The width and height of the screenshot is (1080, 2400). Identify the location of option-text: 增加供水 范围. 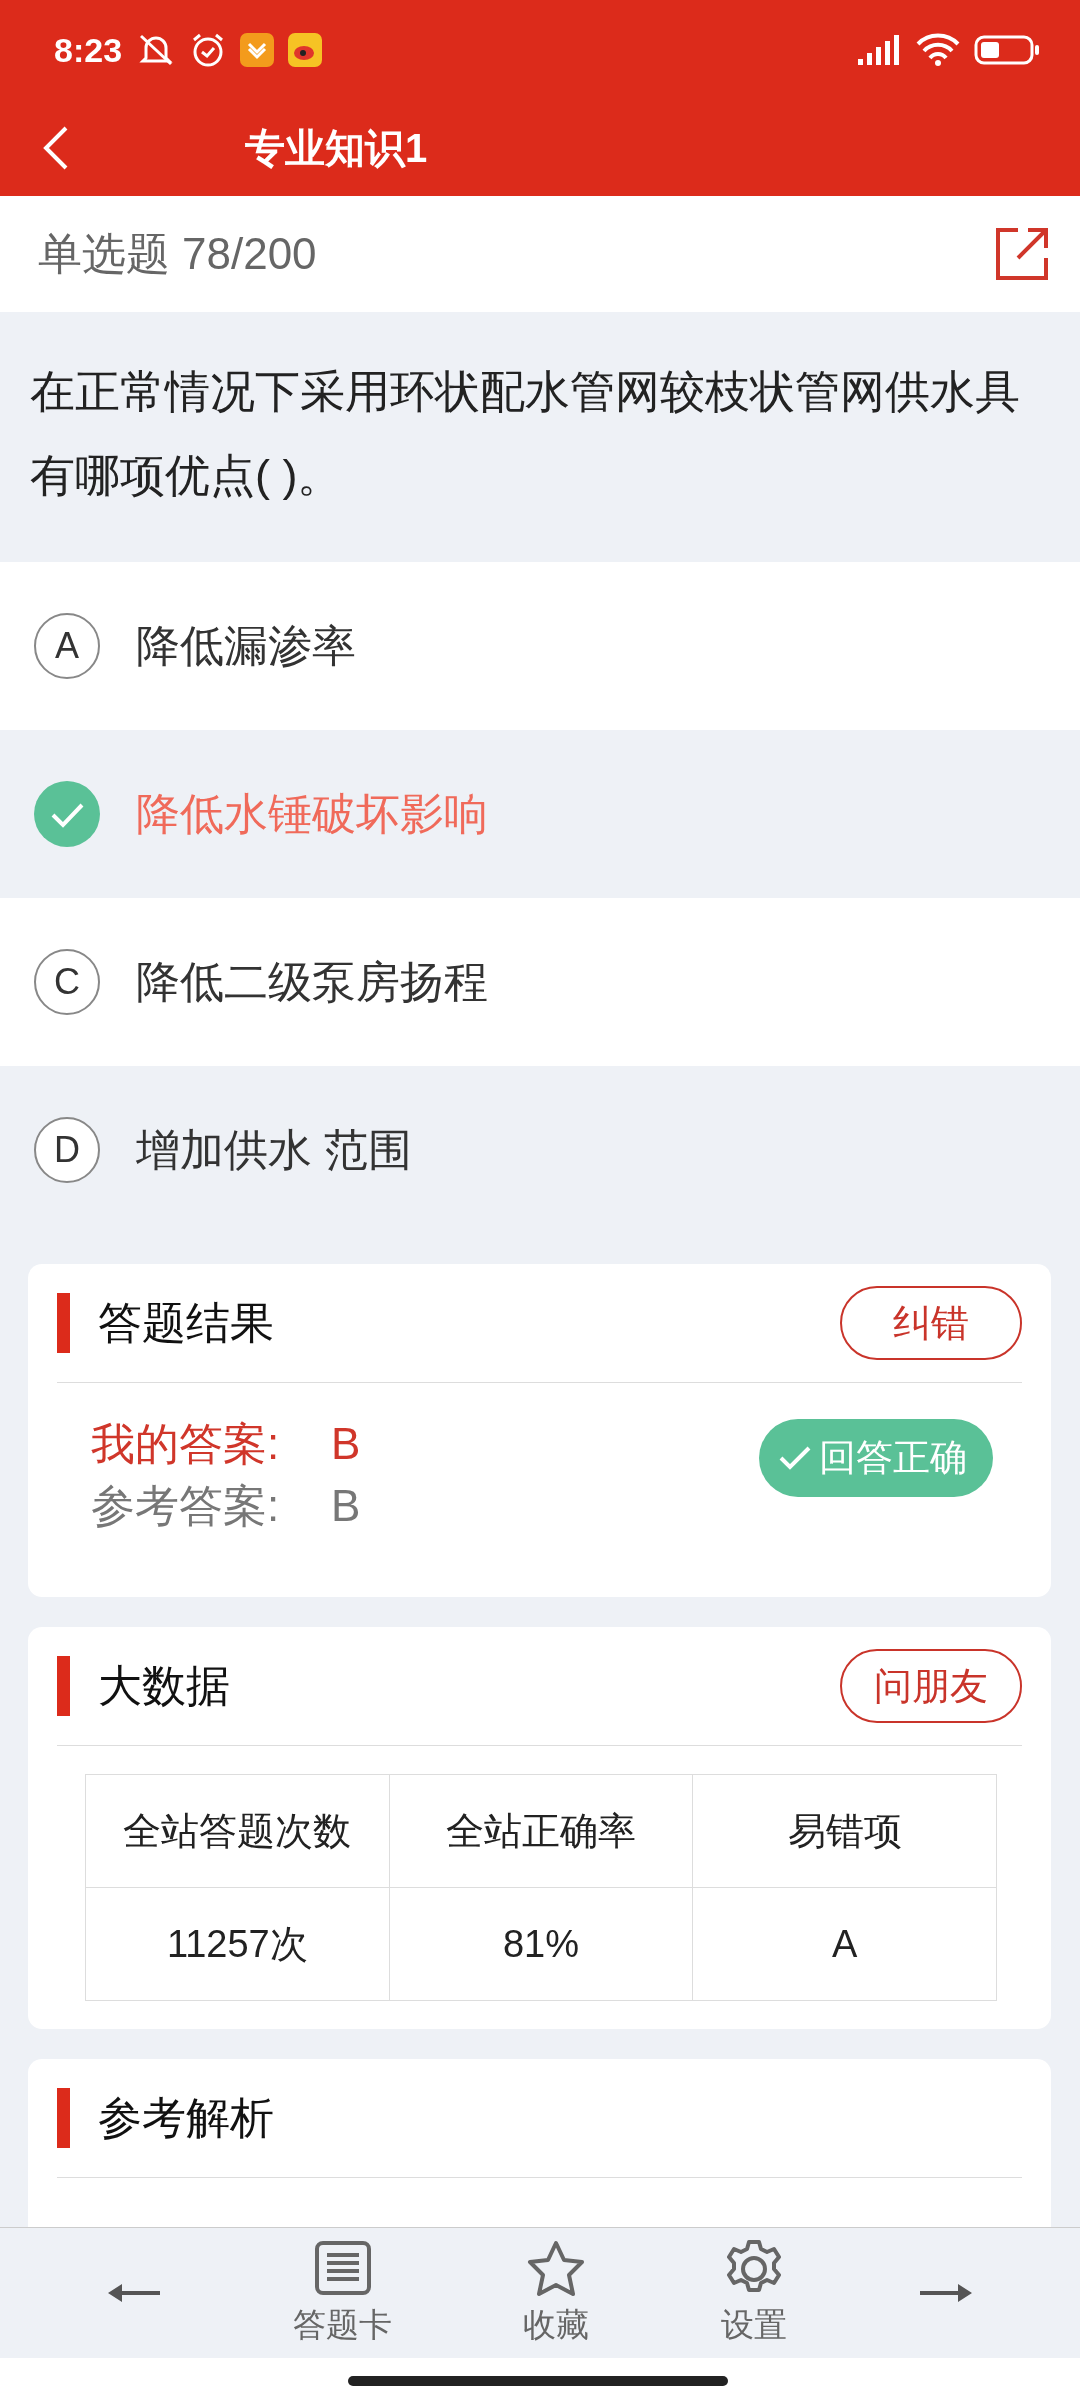
(274, 1149).